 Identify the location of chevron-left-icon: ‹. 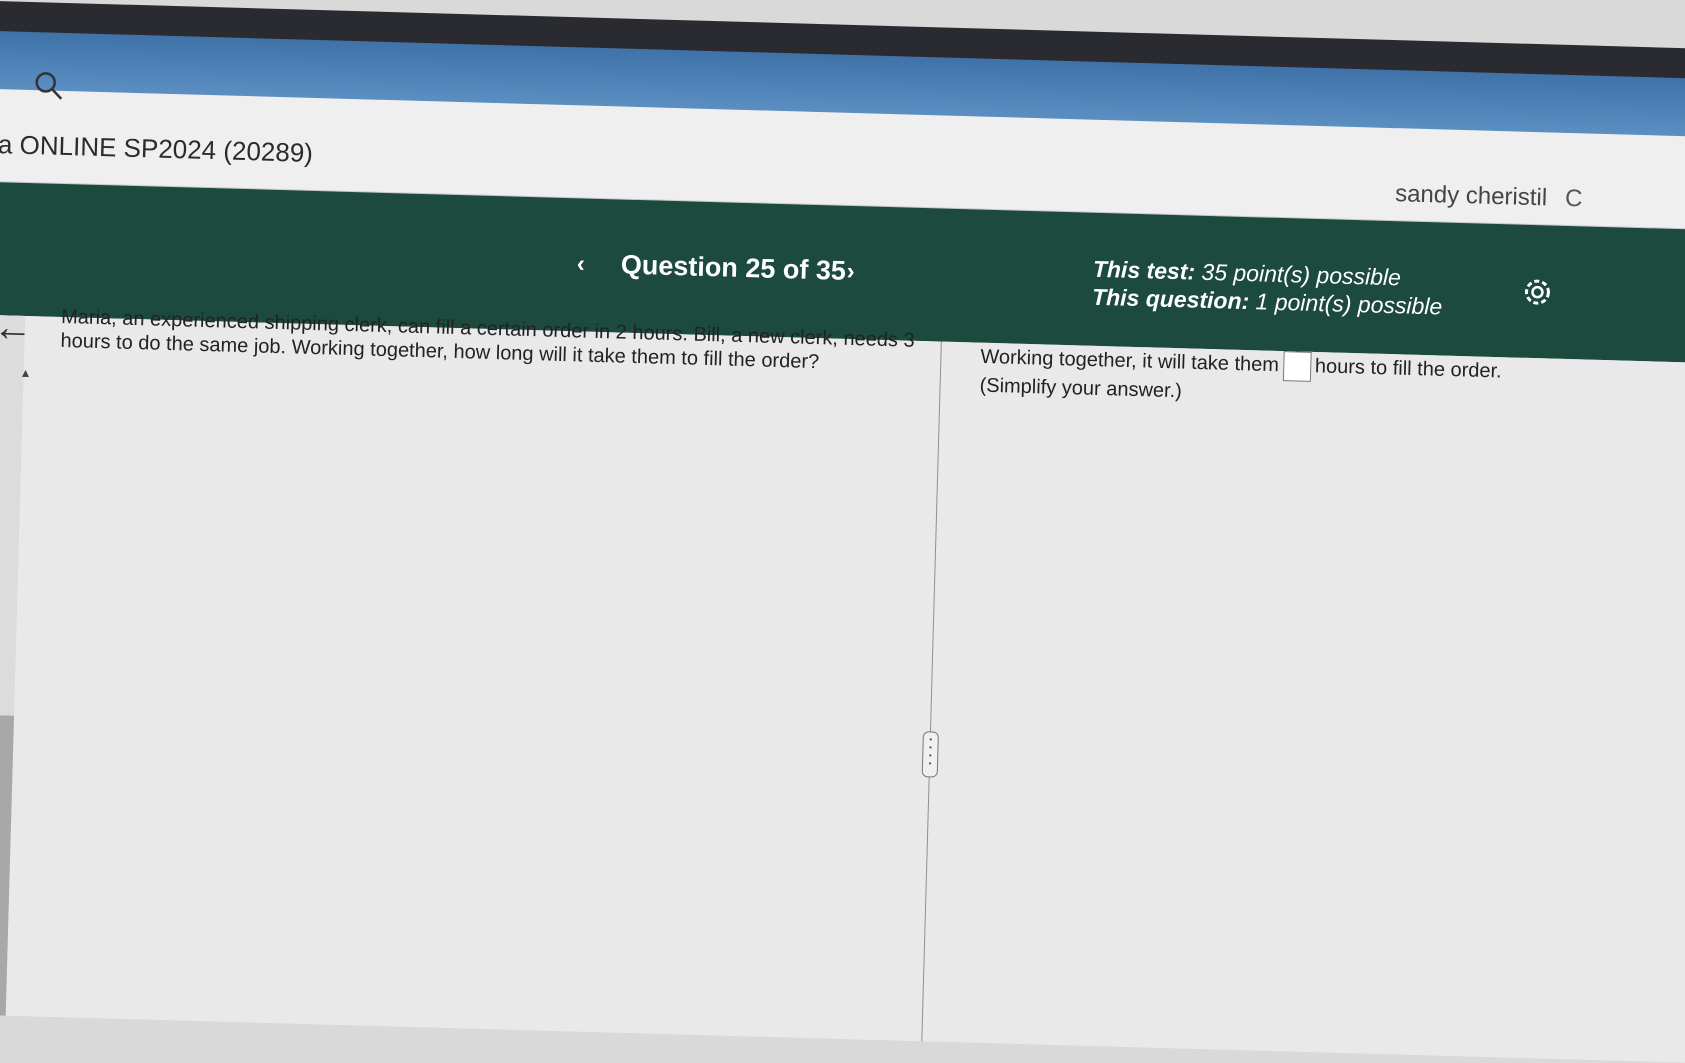
(580, 264).